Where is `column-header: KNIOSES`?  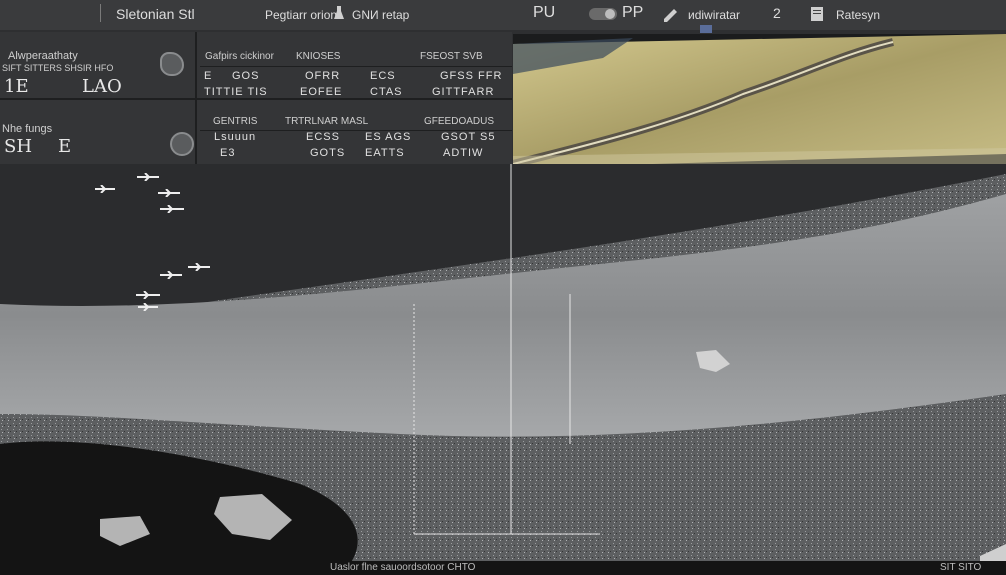 column-header: KNIOSES is located at coordinates (318, 56).